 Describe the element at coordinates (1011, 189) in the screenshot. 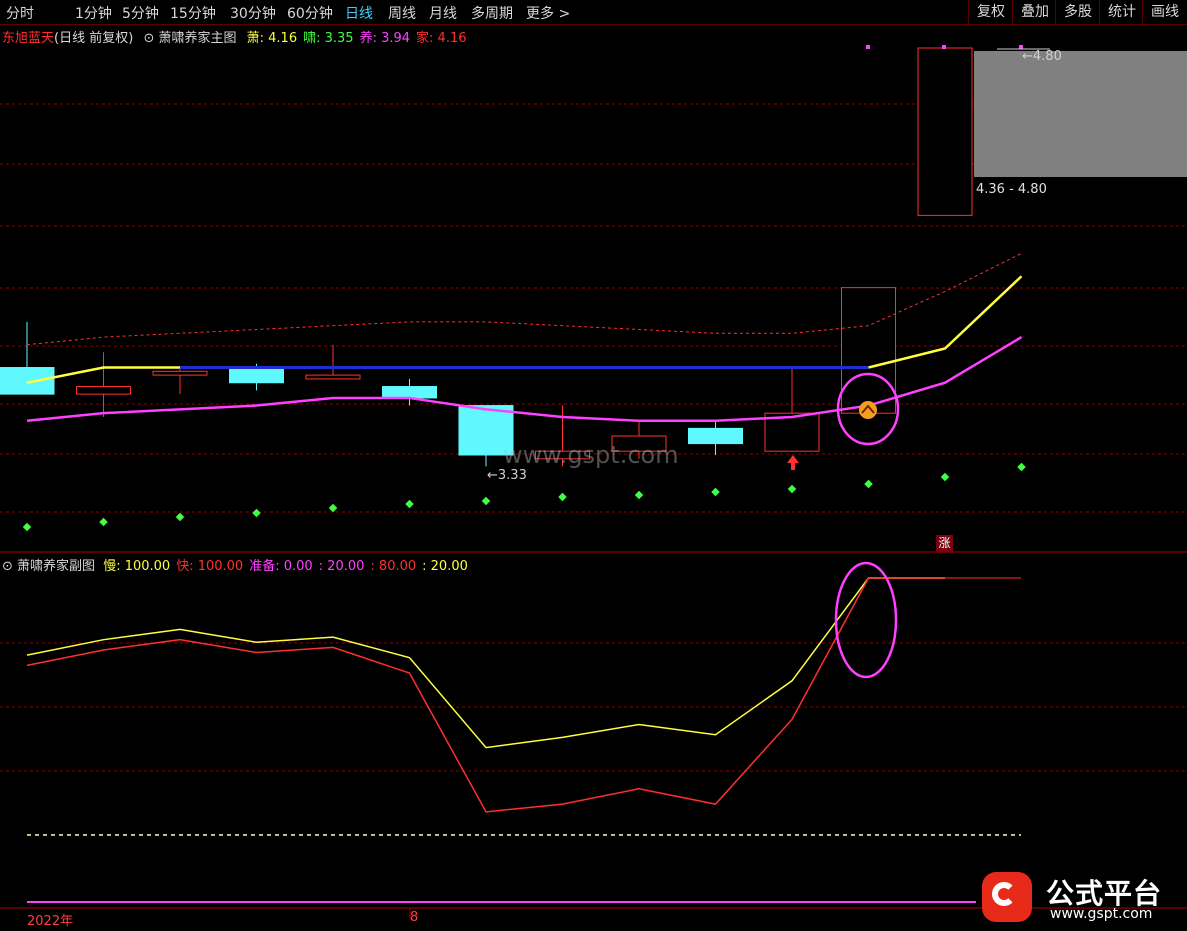

I see `range-label: 4.36 - 4.80` at that location.